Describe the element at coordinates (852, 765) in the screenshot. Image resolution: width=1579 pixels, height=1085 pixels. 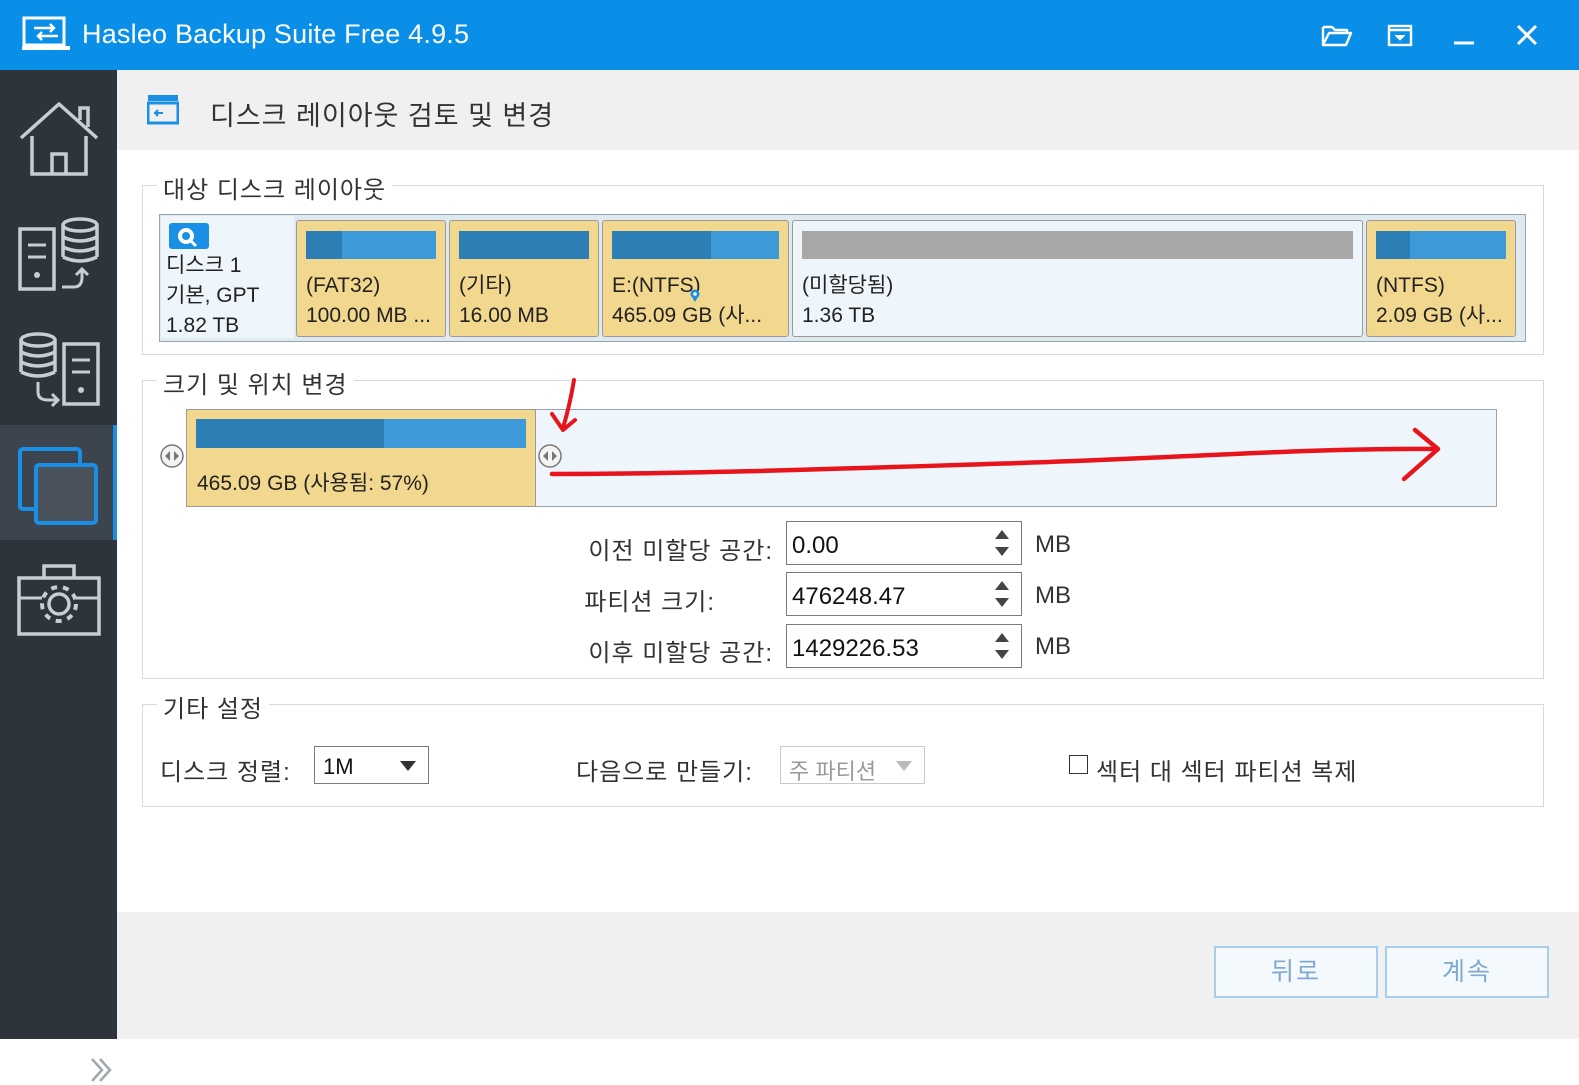
I see `create-as-select: 주 파티션` at that location.